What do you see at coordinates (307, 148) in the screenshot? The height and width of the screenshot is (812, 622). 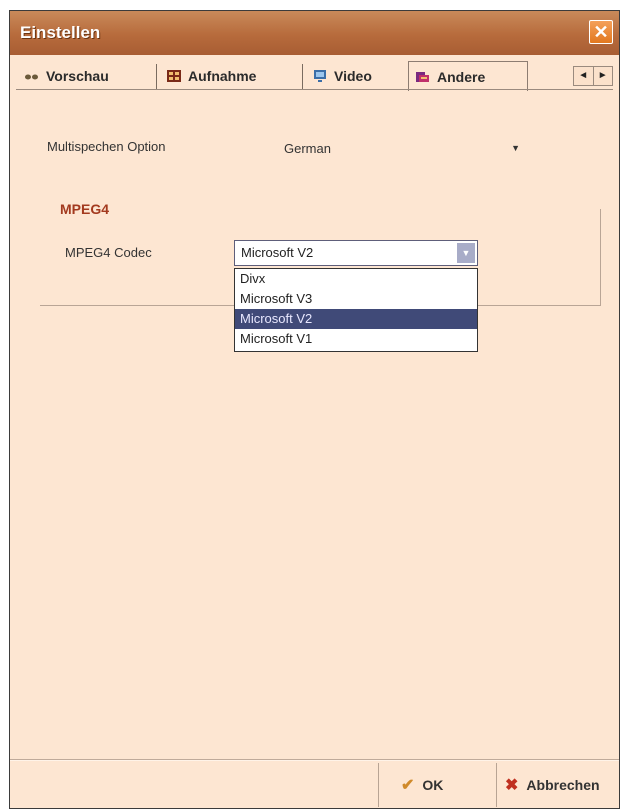 I see `multispeech-value: German` at bounding box center [307, 148].